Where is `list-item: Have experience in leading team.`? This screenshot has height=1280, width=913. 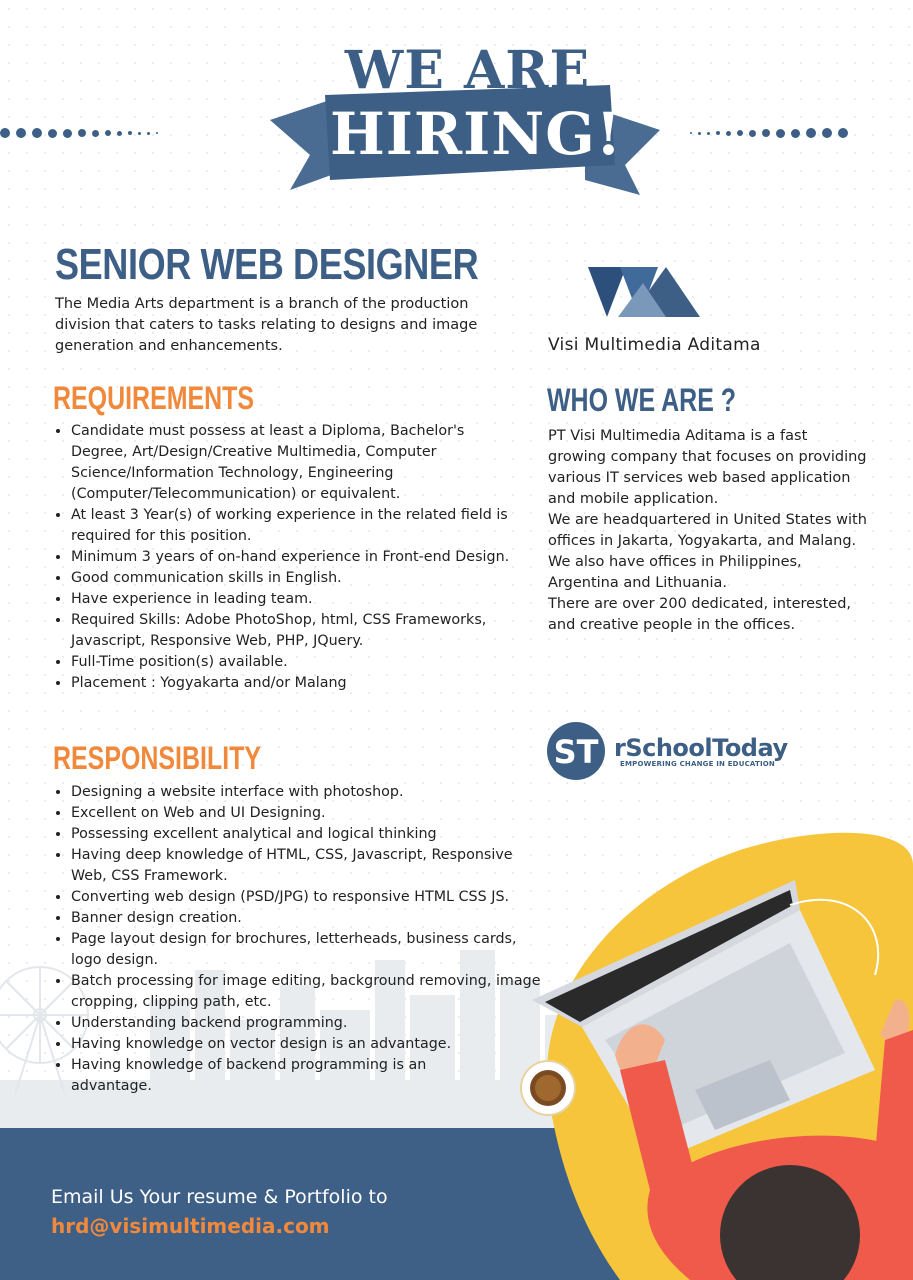 list-item: Have experience in leading team. is located at coordinates (291, 599).